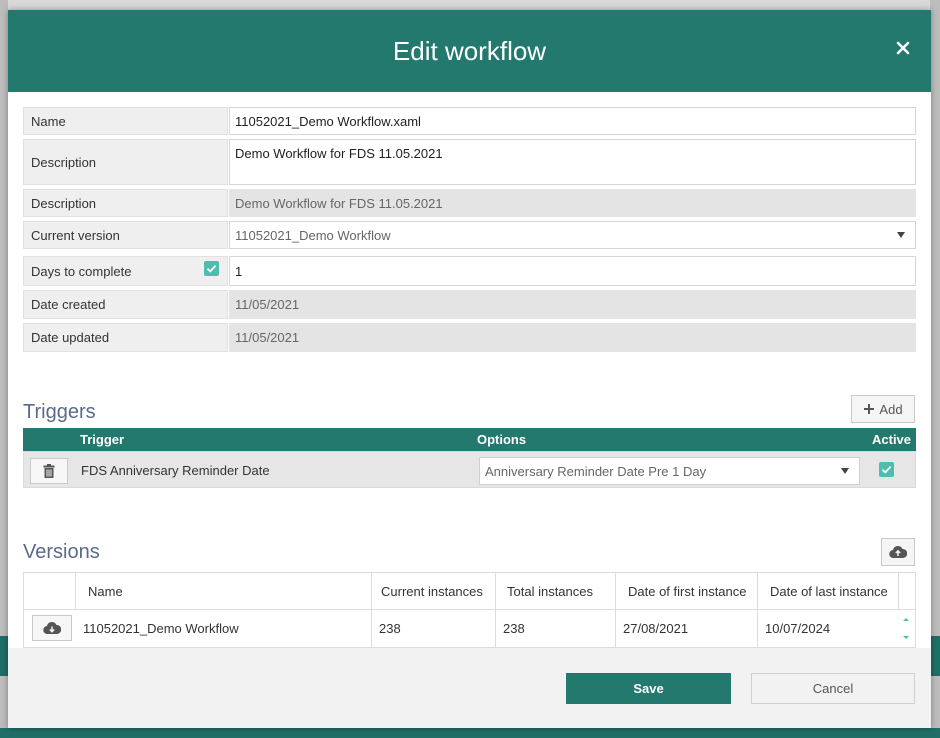  I want to click on date-updated-label: Date updated, so click(125, 337).